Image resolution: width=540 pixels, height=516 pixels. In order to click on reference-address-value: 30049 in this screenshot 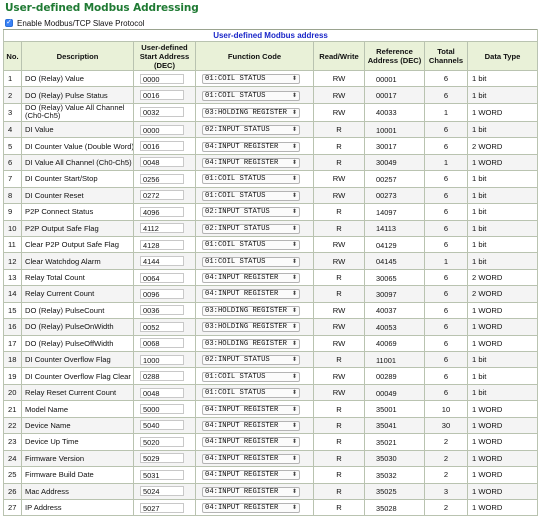, I will do `click(386, 163)`.